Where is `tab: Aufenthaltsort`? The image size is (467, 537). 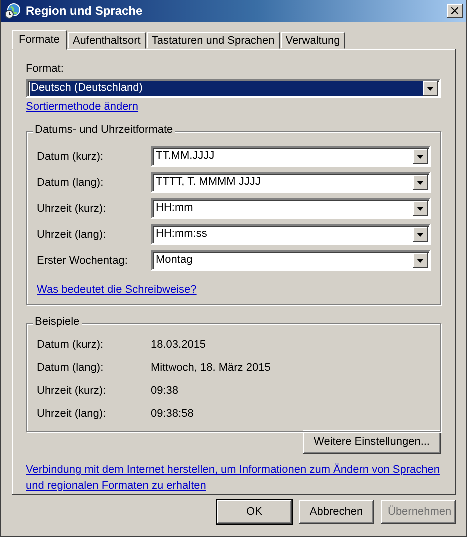 tab: Aufenthaltsort is located at coordinates (107, 40).